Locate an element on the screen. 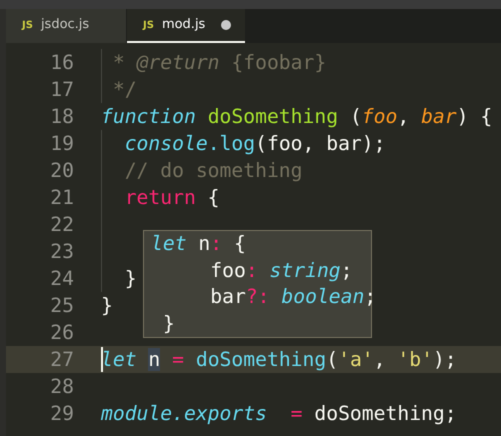 Image resolution: width=501 pixels, height=436 pixels. line-number: 24 is located at coordinates (61, 279).